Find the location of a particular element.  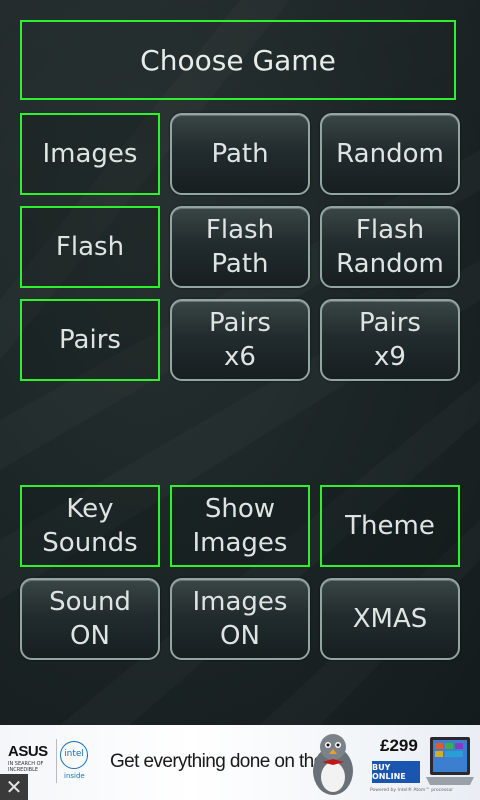

buy-online-button: BUY ONLINE is located at coordinates (396, 772).